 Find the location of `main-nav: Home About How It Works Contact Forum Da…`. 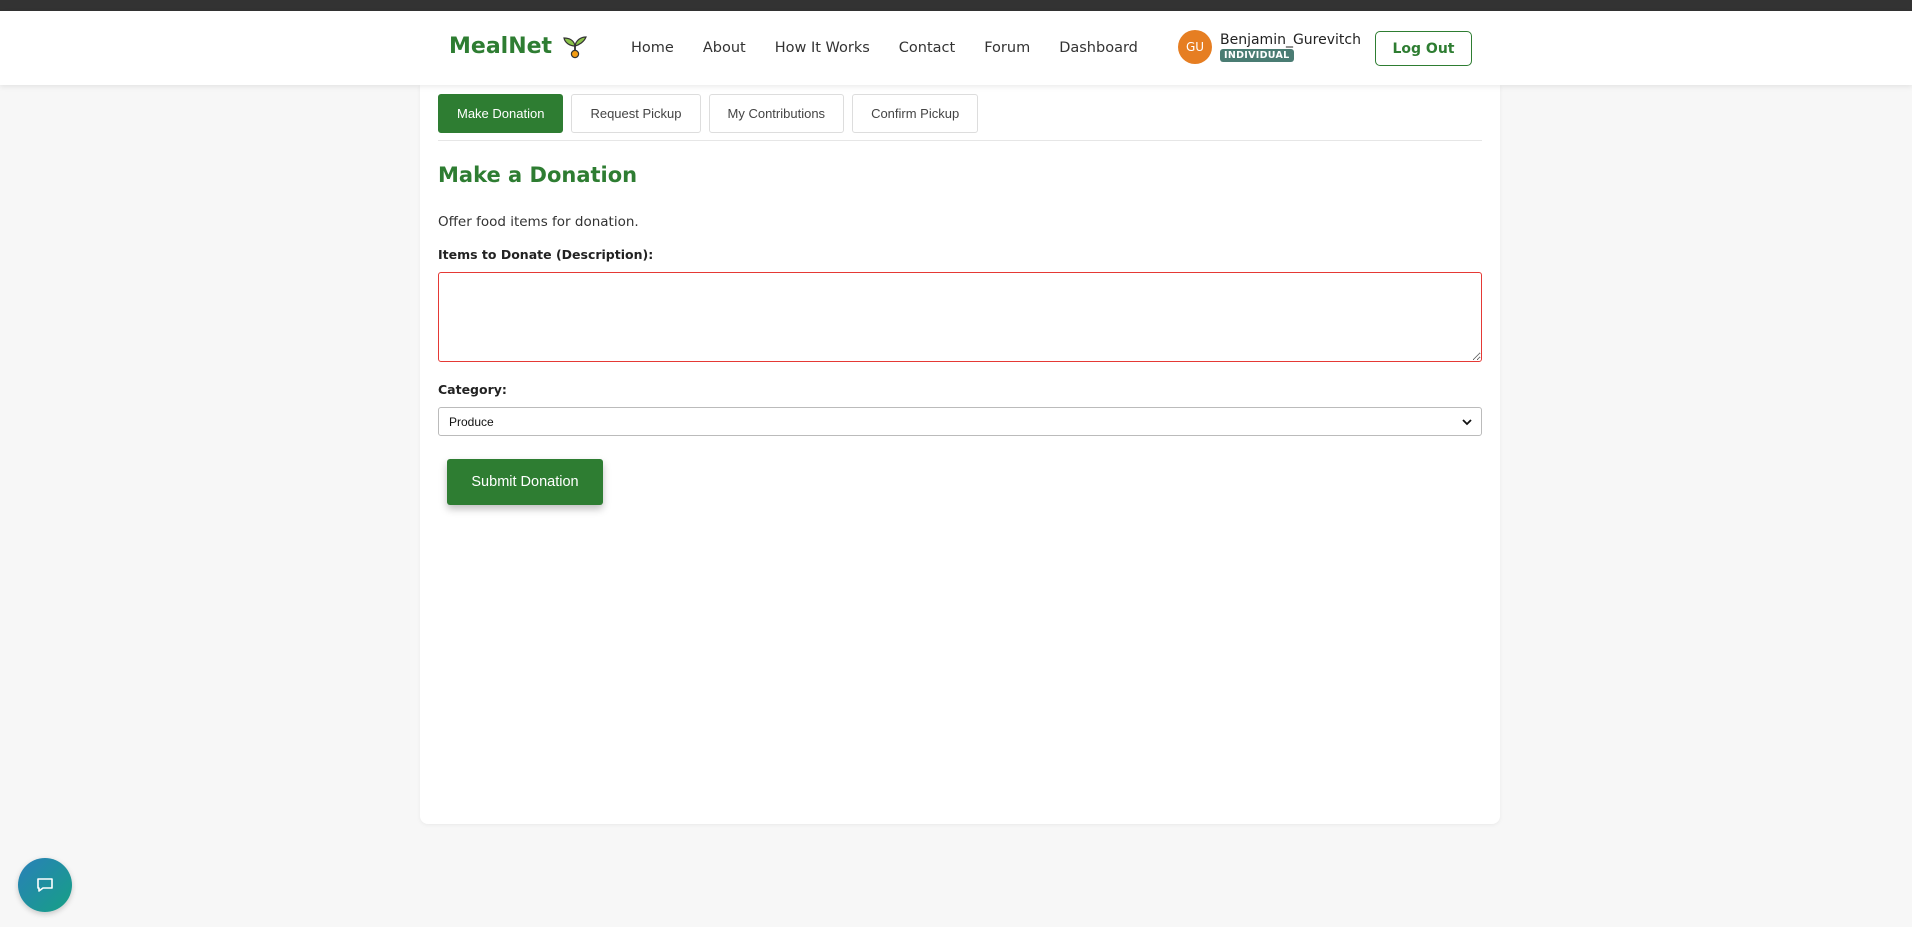

main-nav: Home About How It Works Contact Forum Da… is located at coordinates (899, 48).